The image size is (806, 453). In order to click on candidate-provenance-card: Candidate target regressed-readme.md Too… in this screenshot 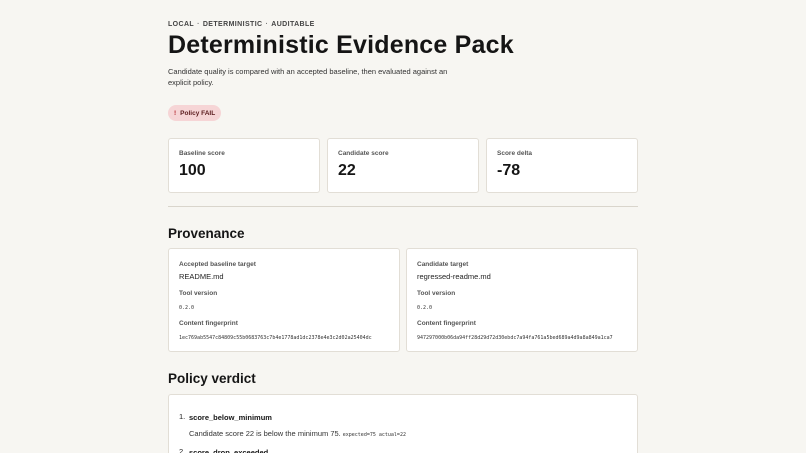, I will do `click(522, 300)`.